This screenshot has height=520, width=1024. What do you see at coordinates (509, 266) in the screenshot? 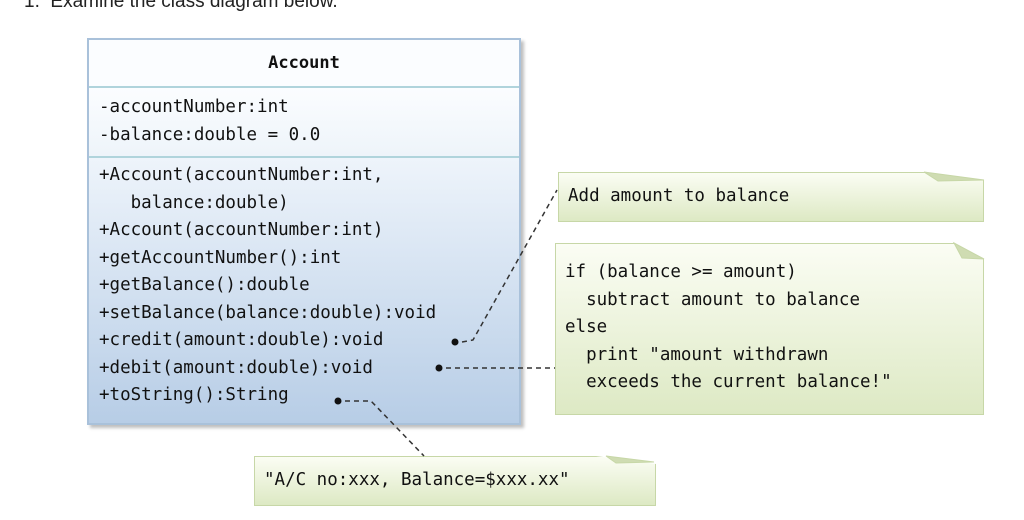
I see `credit-connector-line` at bounding box center [509, 266].